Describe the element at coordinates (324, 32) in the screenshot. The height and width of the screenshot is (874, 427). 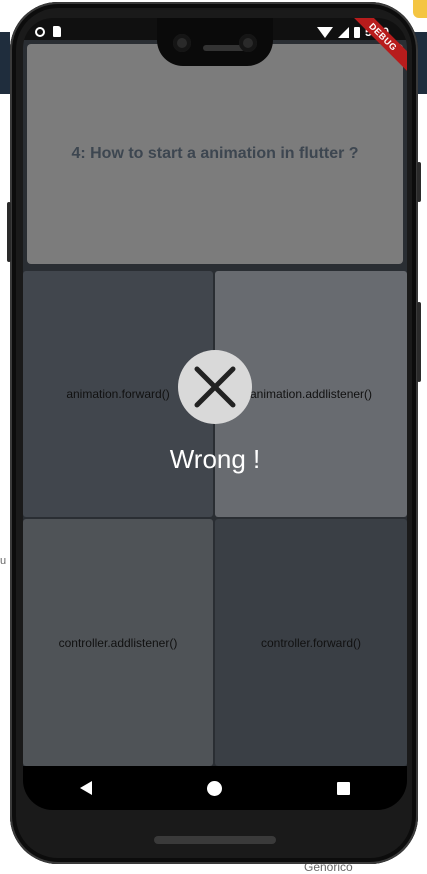
I see `wifi-icon` at that location.